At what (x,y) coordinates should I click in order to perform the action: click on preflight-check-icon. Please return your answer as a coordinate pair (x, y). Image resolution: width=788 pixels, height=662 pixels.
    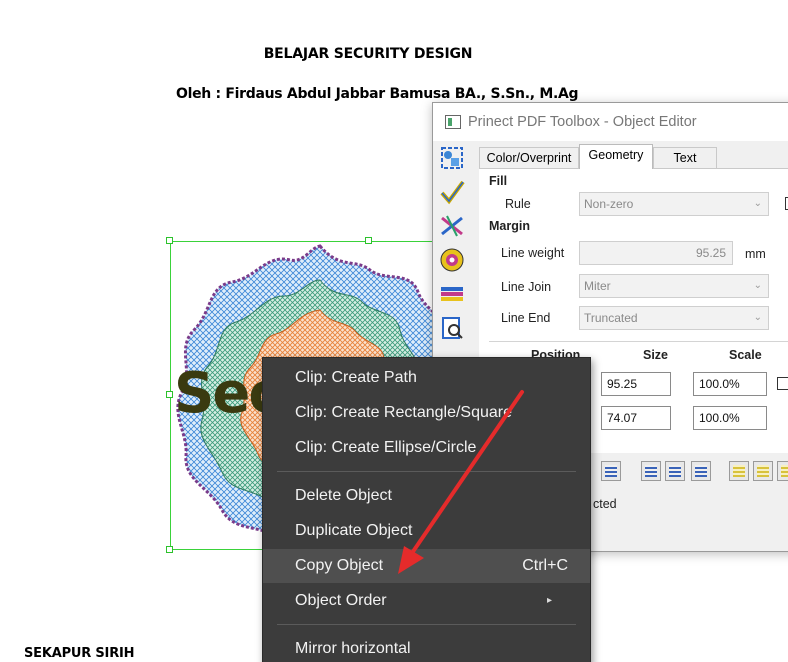
    Looking at the image, I should click on (452, 194).